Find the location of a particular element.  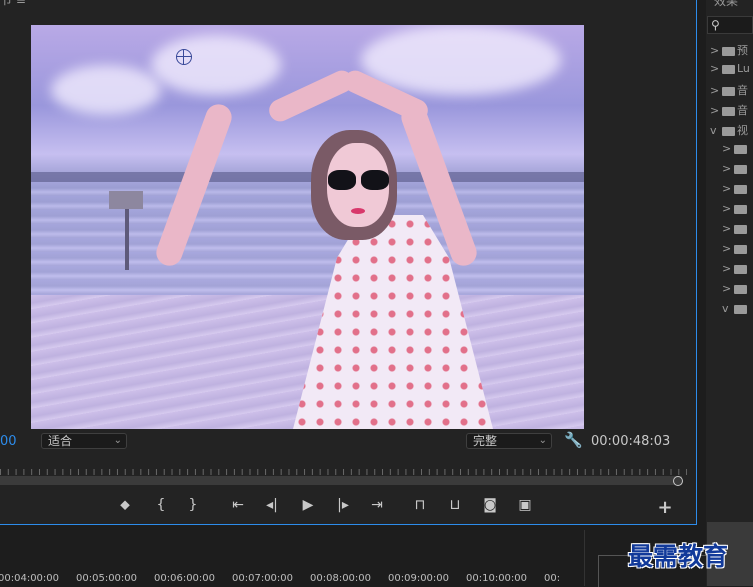

effects-tree-label: 预 is located at coordinates (742, 50).